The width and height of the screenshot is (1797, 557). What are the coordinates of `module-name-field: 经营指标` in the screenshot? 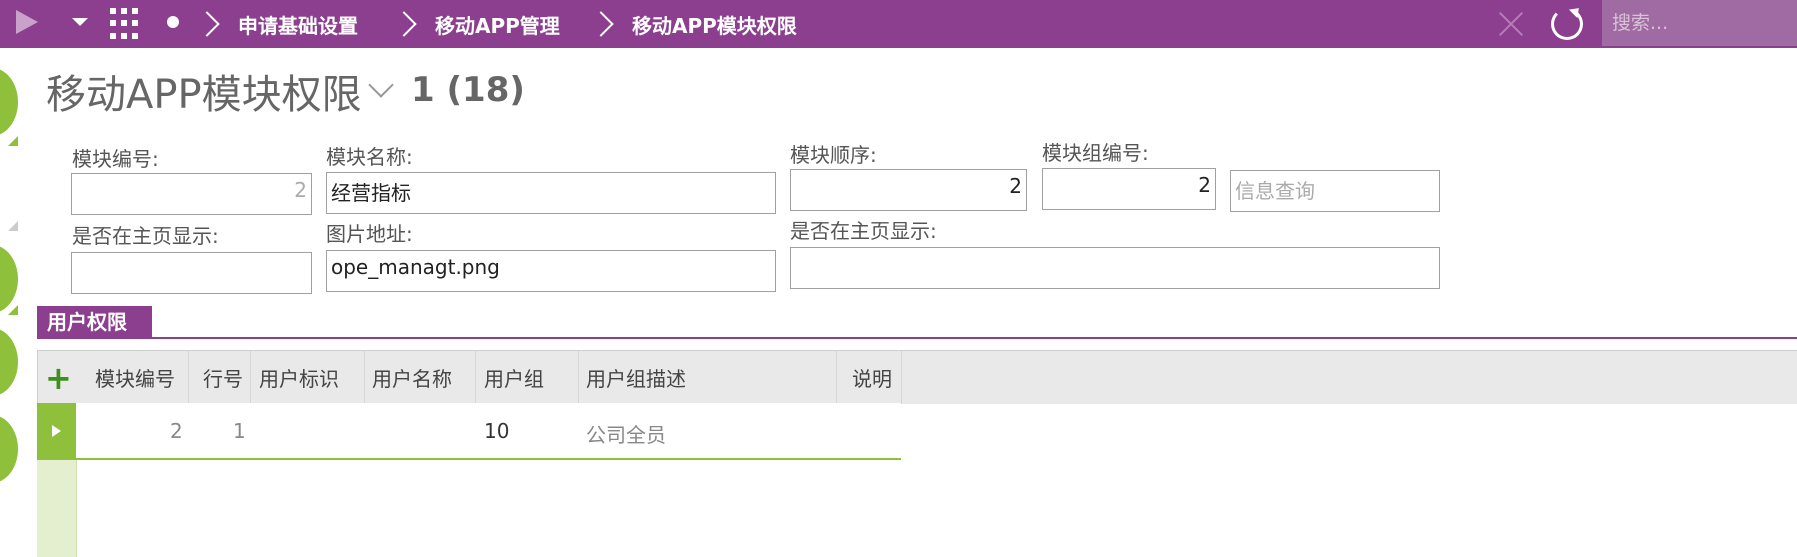 It's located at (551, 193).